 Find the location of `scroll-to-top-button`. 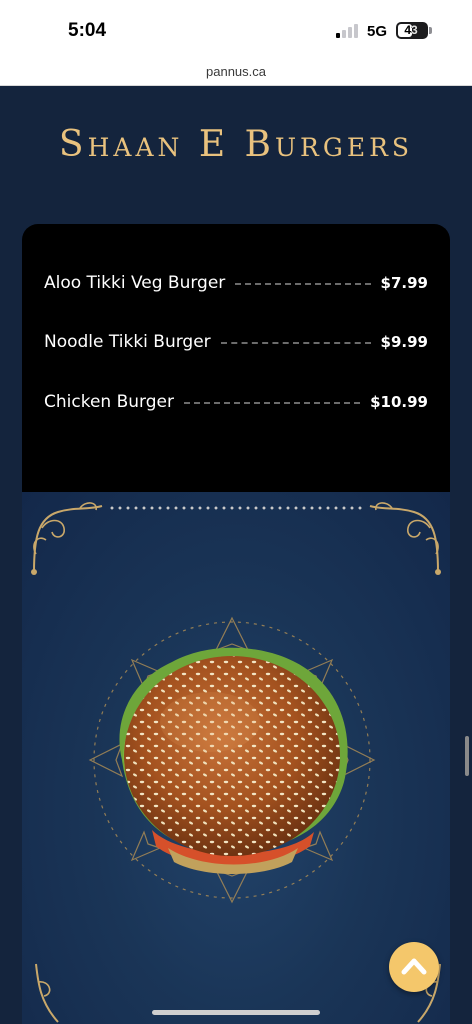

scroll-to-top-button is located at coordinates (414, 967).